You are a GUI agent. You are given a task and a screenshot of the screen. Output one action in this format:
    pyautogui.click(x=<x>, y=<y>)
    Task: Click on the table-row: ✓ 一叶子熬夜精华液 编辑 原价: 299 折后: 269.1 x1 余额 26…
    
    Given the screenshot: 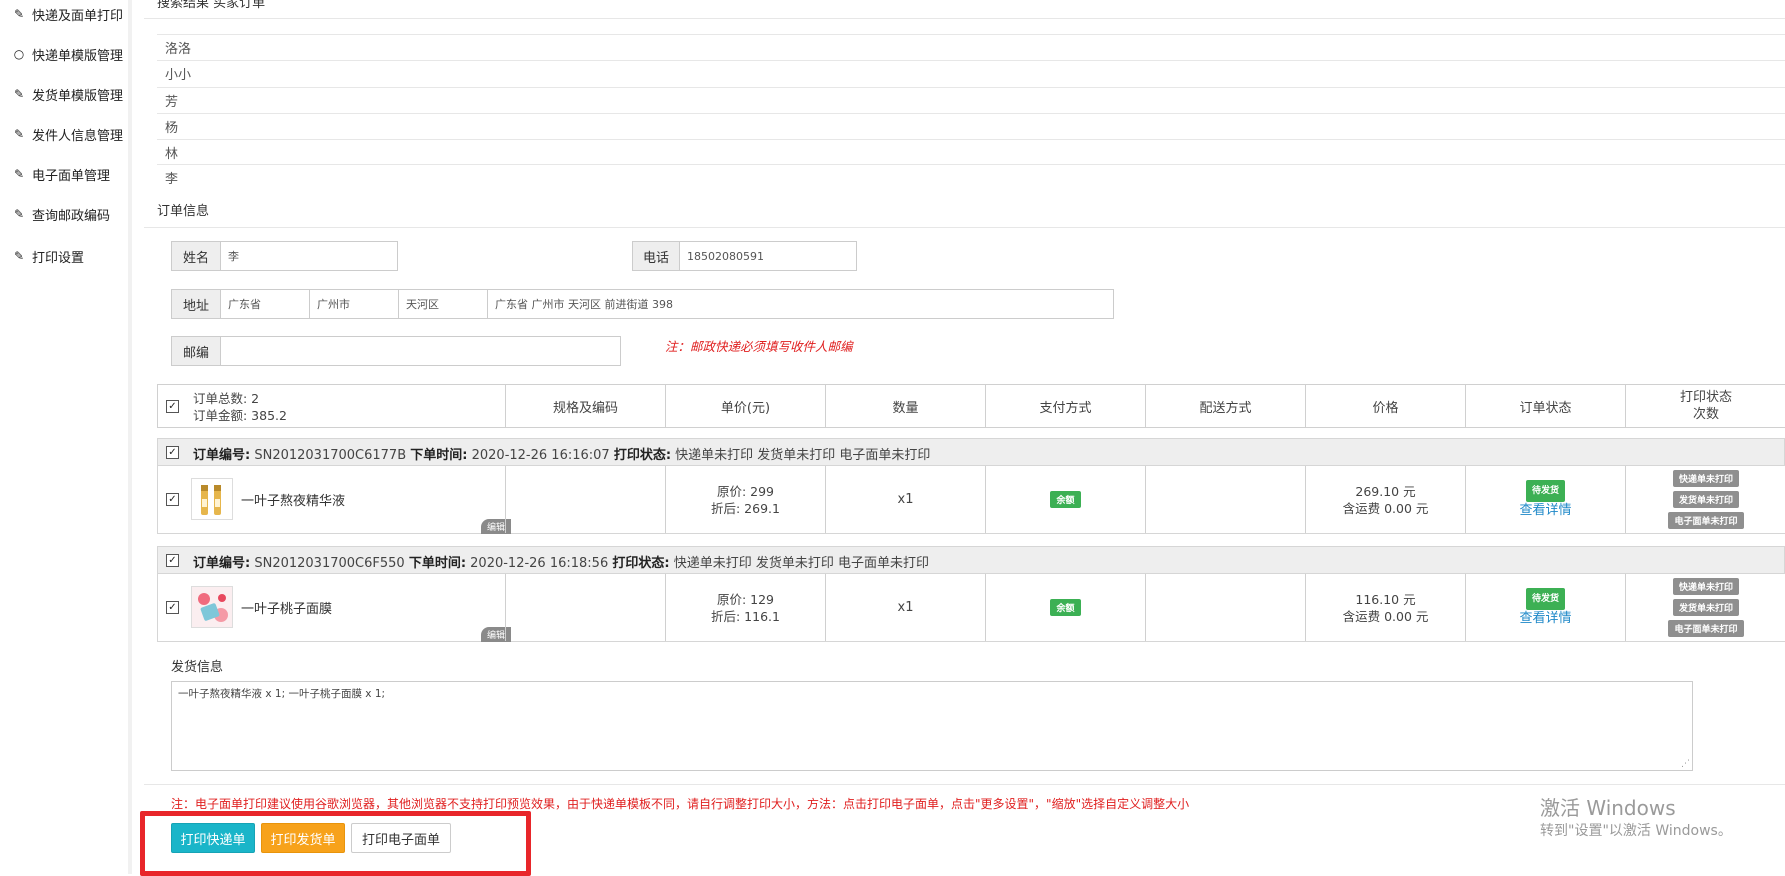 What is the action you would take?
    pyautogui.click(x=971, y=500)
    